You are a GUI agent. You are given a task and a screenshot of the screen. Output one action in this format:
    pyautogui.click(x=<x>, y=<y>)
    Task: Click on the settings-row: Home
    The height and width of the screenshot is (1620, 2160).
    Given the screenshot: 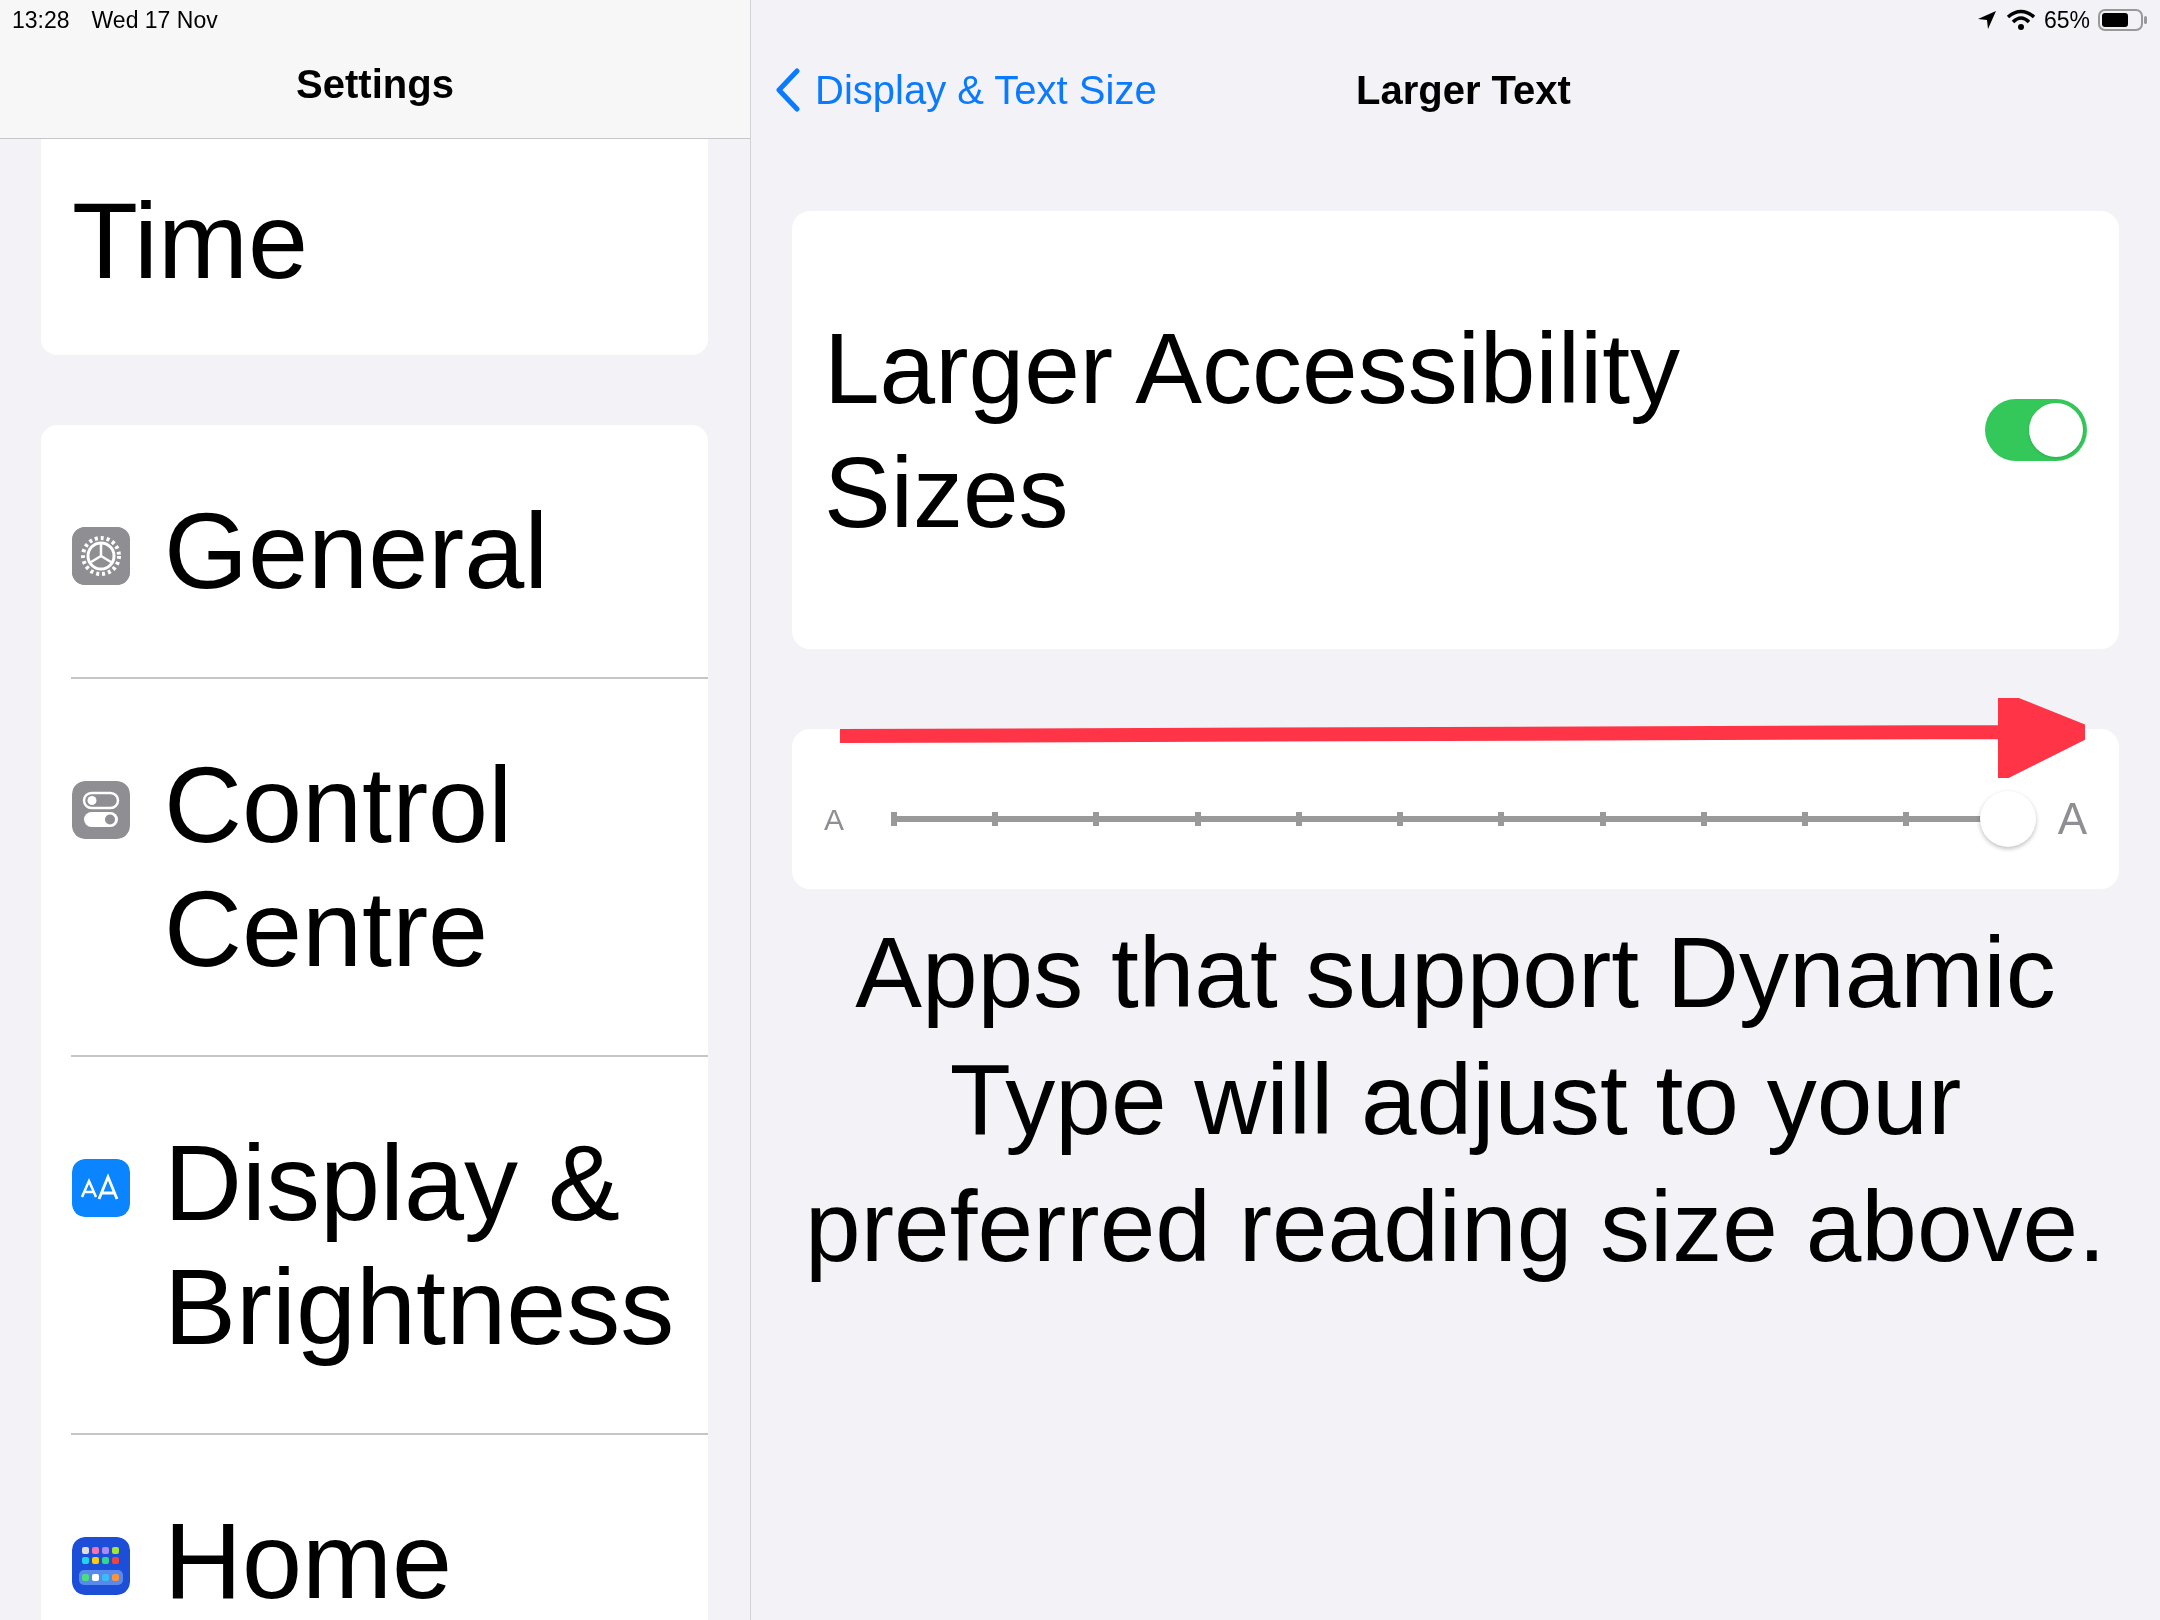 What is the action you would take?
    pyautogui.click(x=374, y=1527)
    